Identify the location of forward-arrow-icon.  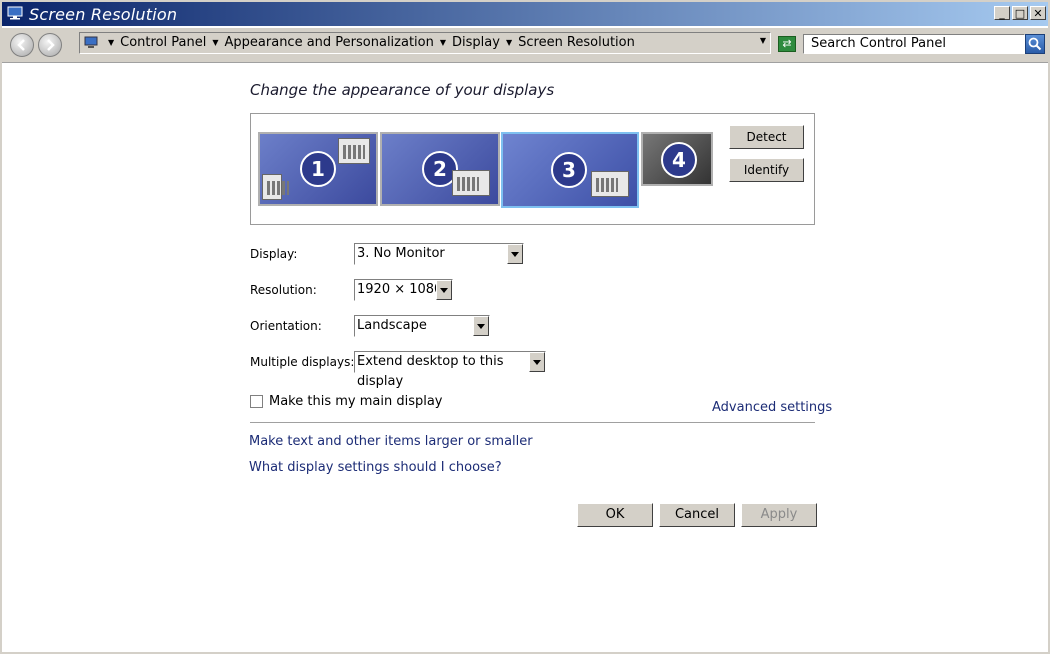
(51, 45).